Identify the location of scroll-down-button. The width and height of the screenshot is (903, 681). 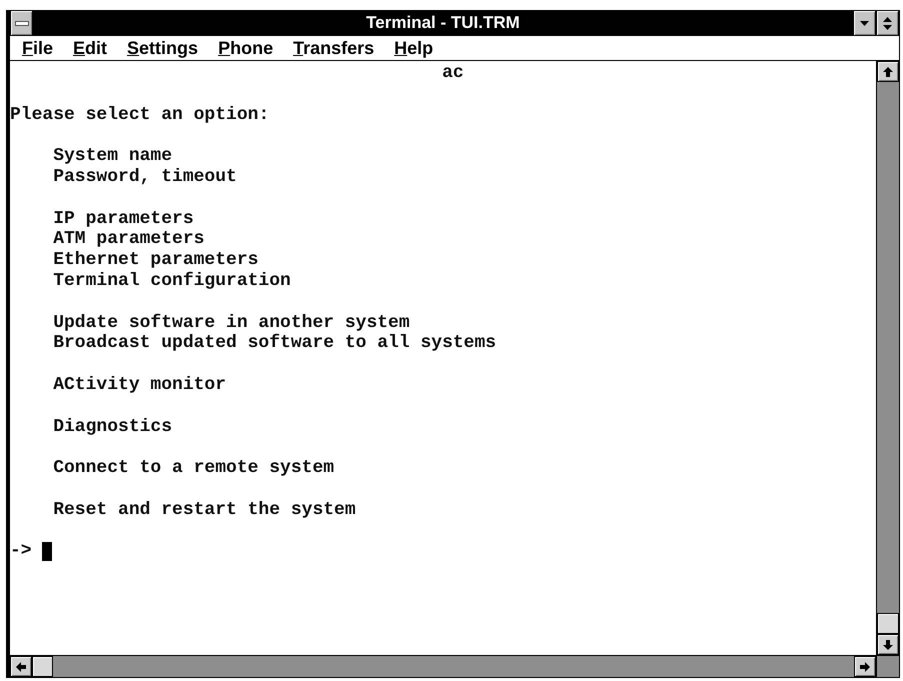
(888, 644).